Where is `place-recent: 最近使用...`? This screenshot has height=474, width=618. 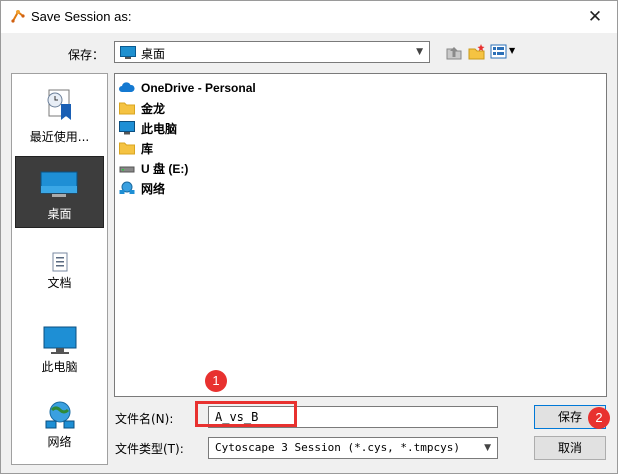 place-recent: 最近使用... is located at coordinates (59, 116).